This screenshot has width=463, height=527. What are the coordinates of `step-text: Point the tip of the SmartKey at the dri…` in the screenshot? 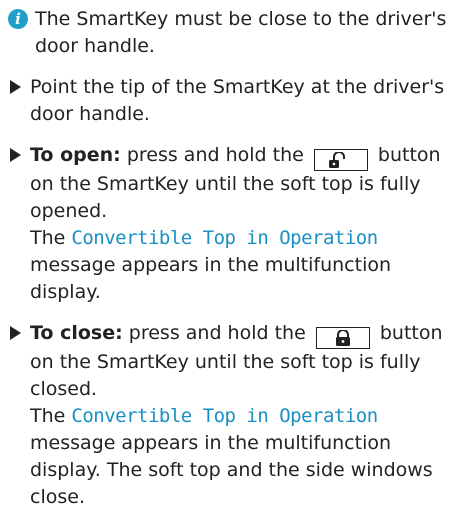 It's located at (237, 100).